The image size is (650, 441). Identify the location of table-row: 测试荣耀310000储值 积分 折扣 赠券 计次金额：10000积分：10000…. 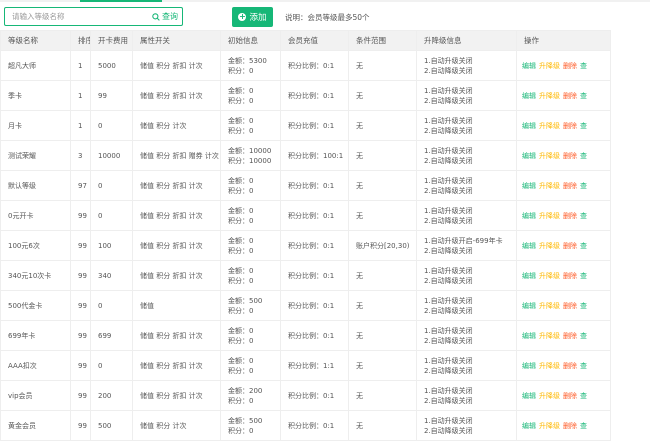
(325, 156).